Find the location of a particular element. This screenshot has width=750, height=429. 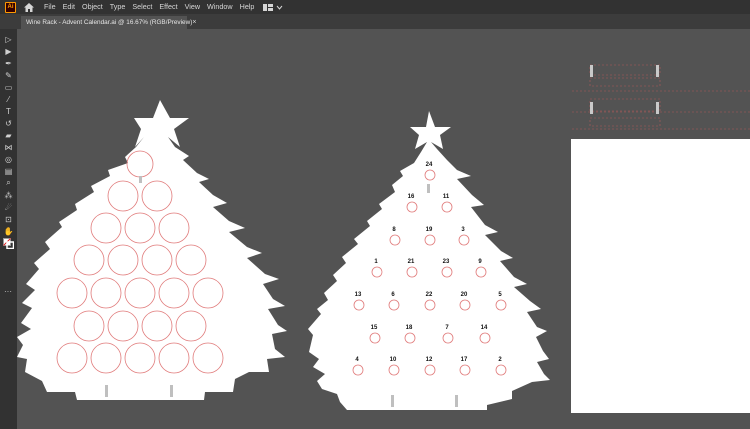

paintbrush-tool-icon: ⁄ is located at coordinates (8, 99).